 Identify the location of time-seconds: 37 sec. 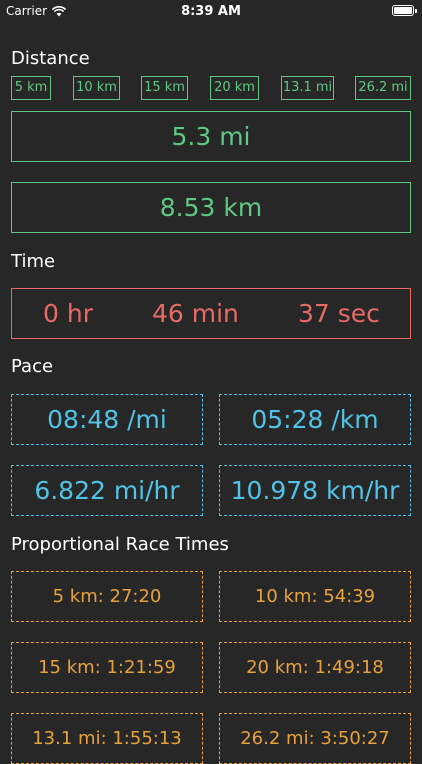
(339, 313).